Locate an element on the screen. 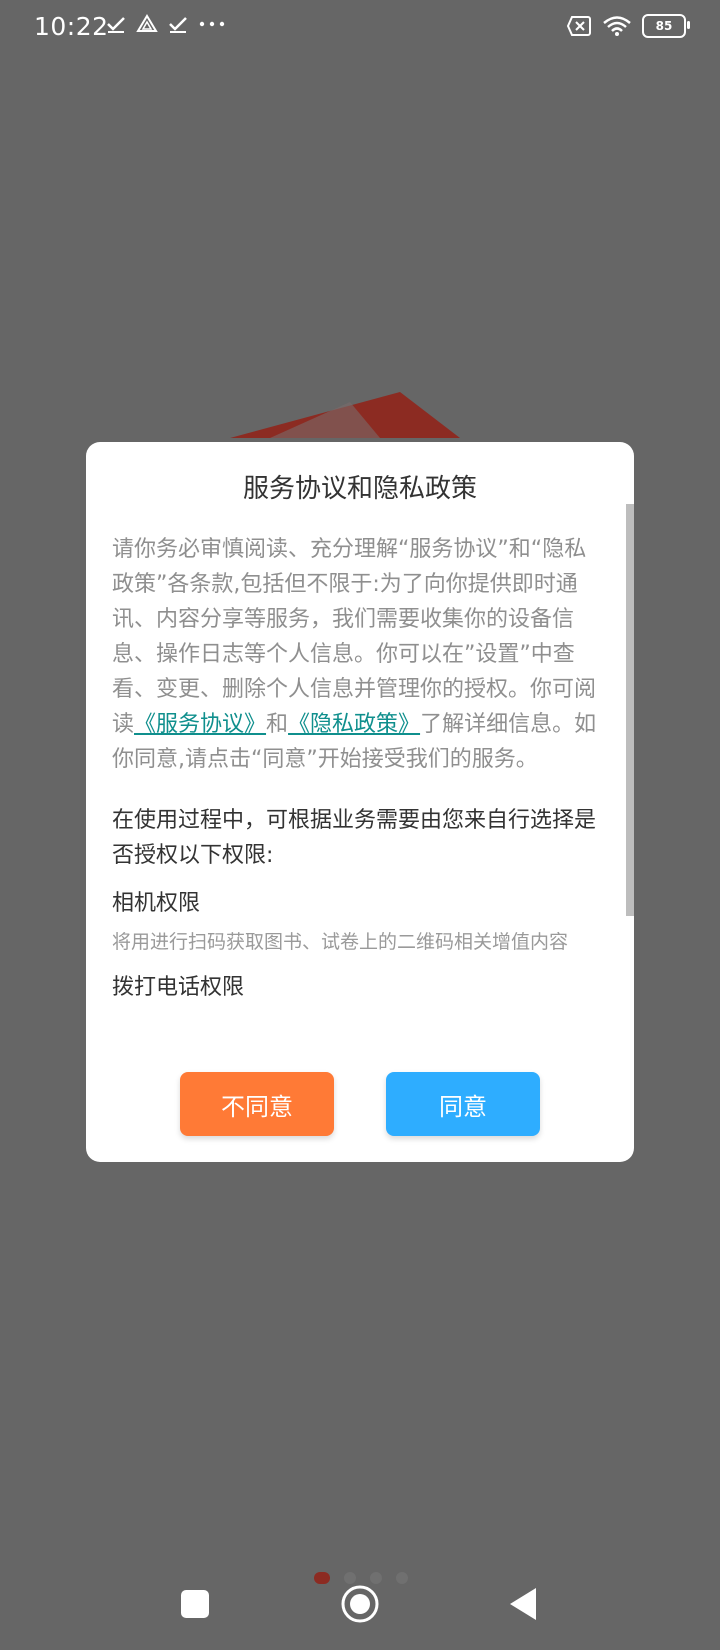  status-time: 10:22 is located at coordinates (71, 26).